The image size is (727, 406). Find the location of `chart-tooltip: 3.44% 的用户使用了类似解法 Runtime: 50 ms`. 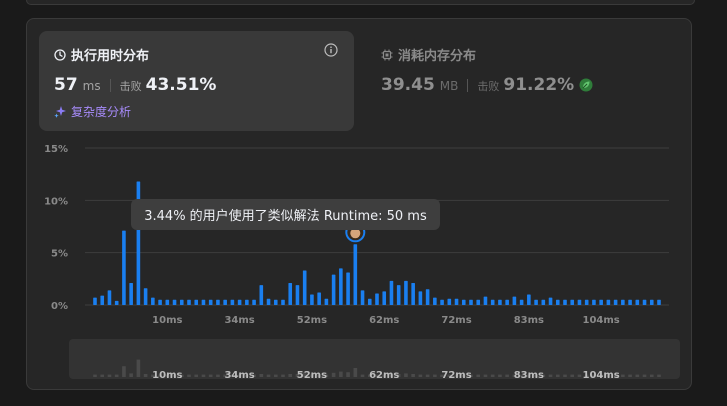

chart-tooltip: 3.44% 的用户使用了类似解法 Runtime: 50 ms is located at coordinates (285, 214).